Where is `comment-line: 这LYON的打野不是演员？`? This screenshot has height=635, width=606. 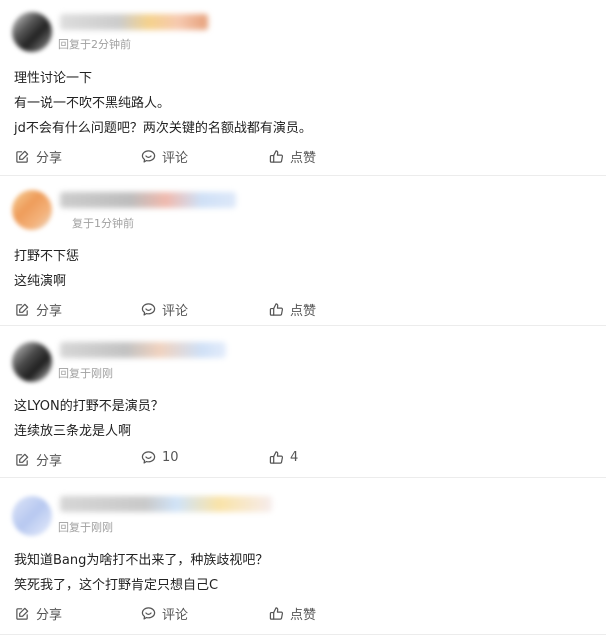
comment-line: 这LYON的打野不是演员？ is located at coordinates (89, 406).